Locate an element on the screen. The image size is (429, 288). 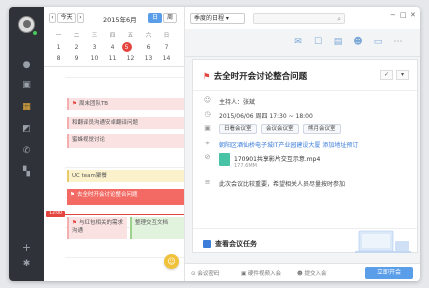
close-icon: ✕ is located at coordinates (413, 15).